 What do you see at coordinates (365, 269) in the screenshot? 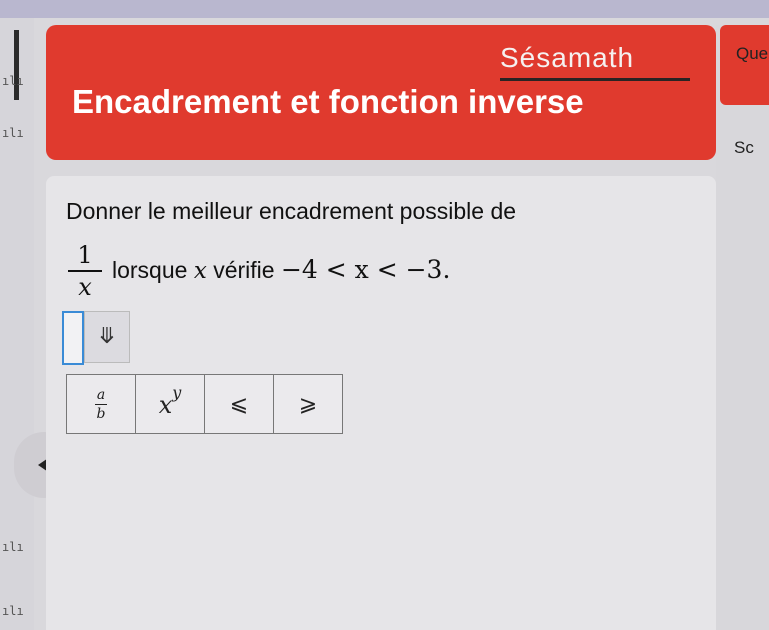
I see `condition-math: −4 < x < −3.` at bounding box center [365, 269].